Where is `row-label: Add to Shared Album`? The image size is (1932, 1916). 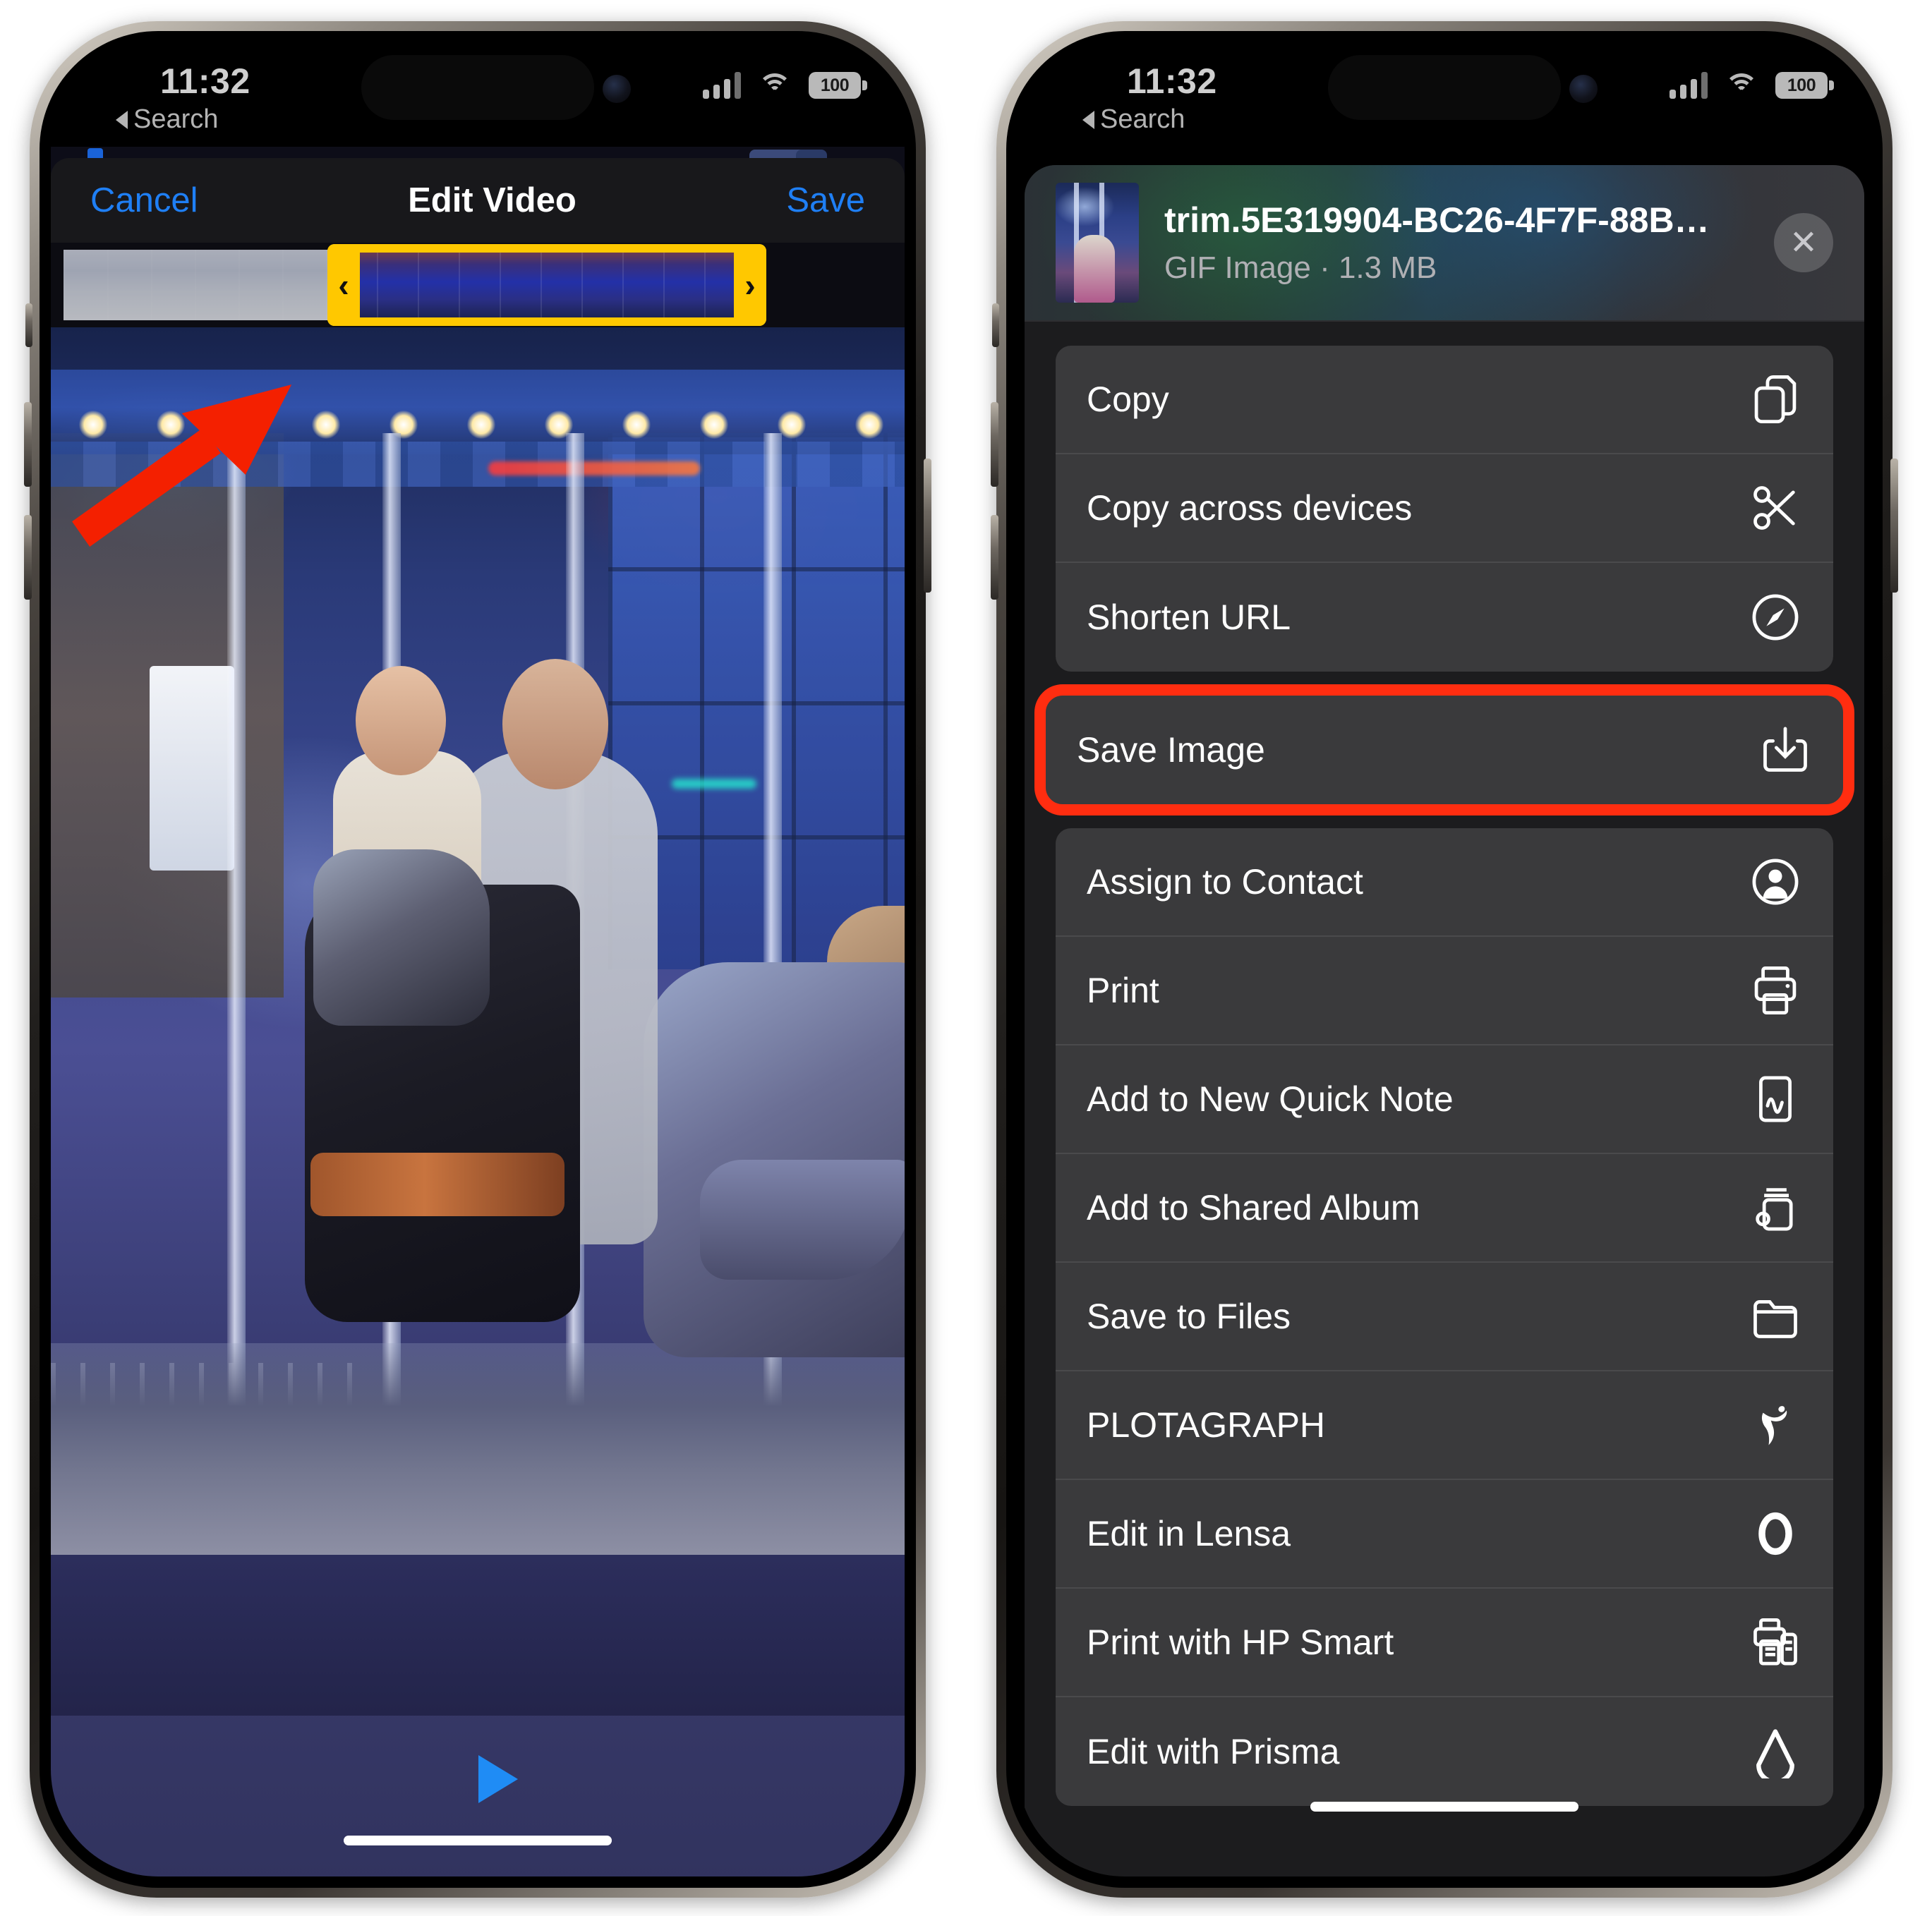
row-label: Add to Shared Album is located at coordinates (1253, 1207).